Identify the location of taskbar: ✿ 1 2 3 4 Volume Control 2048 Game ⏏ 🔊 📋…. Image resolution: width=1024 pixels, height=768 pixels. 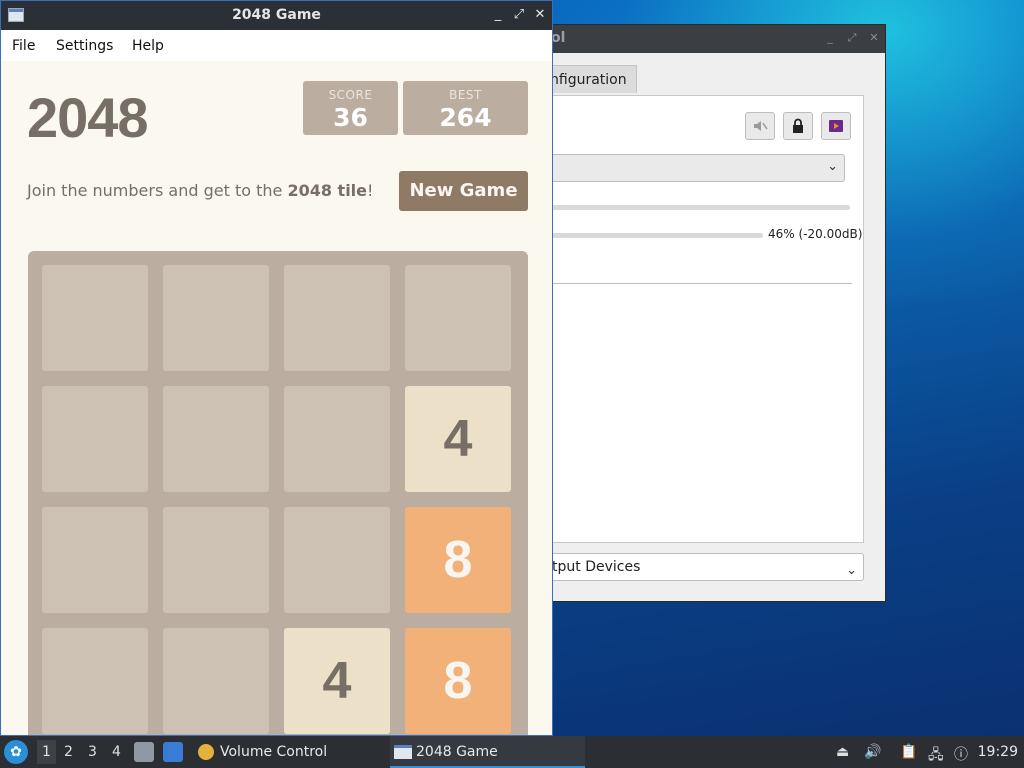
(512, 752).